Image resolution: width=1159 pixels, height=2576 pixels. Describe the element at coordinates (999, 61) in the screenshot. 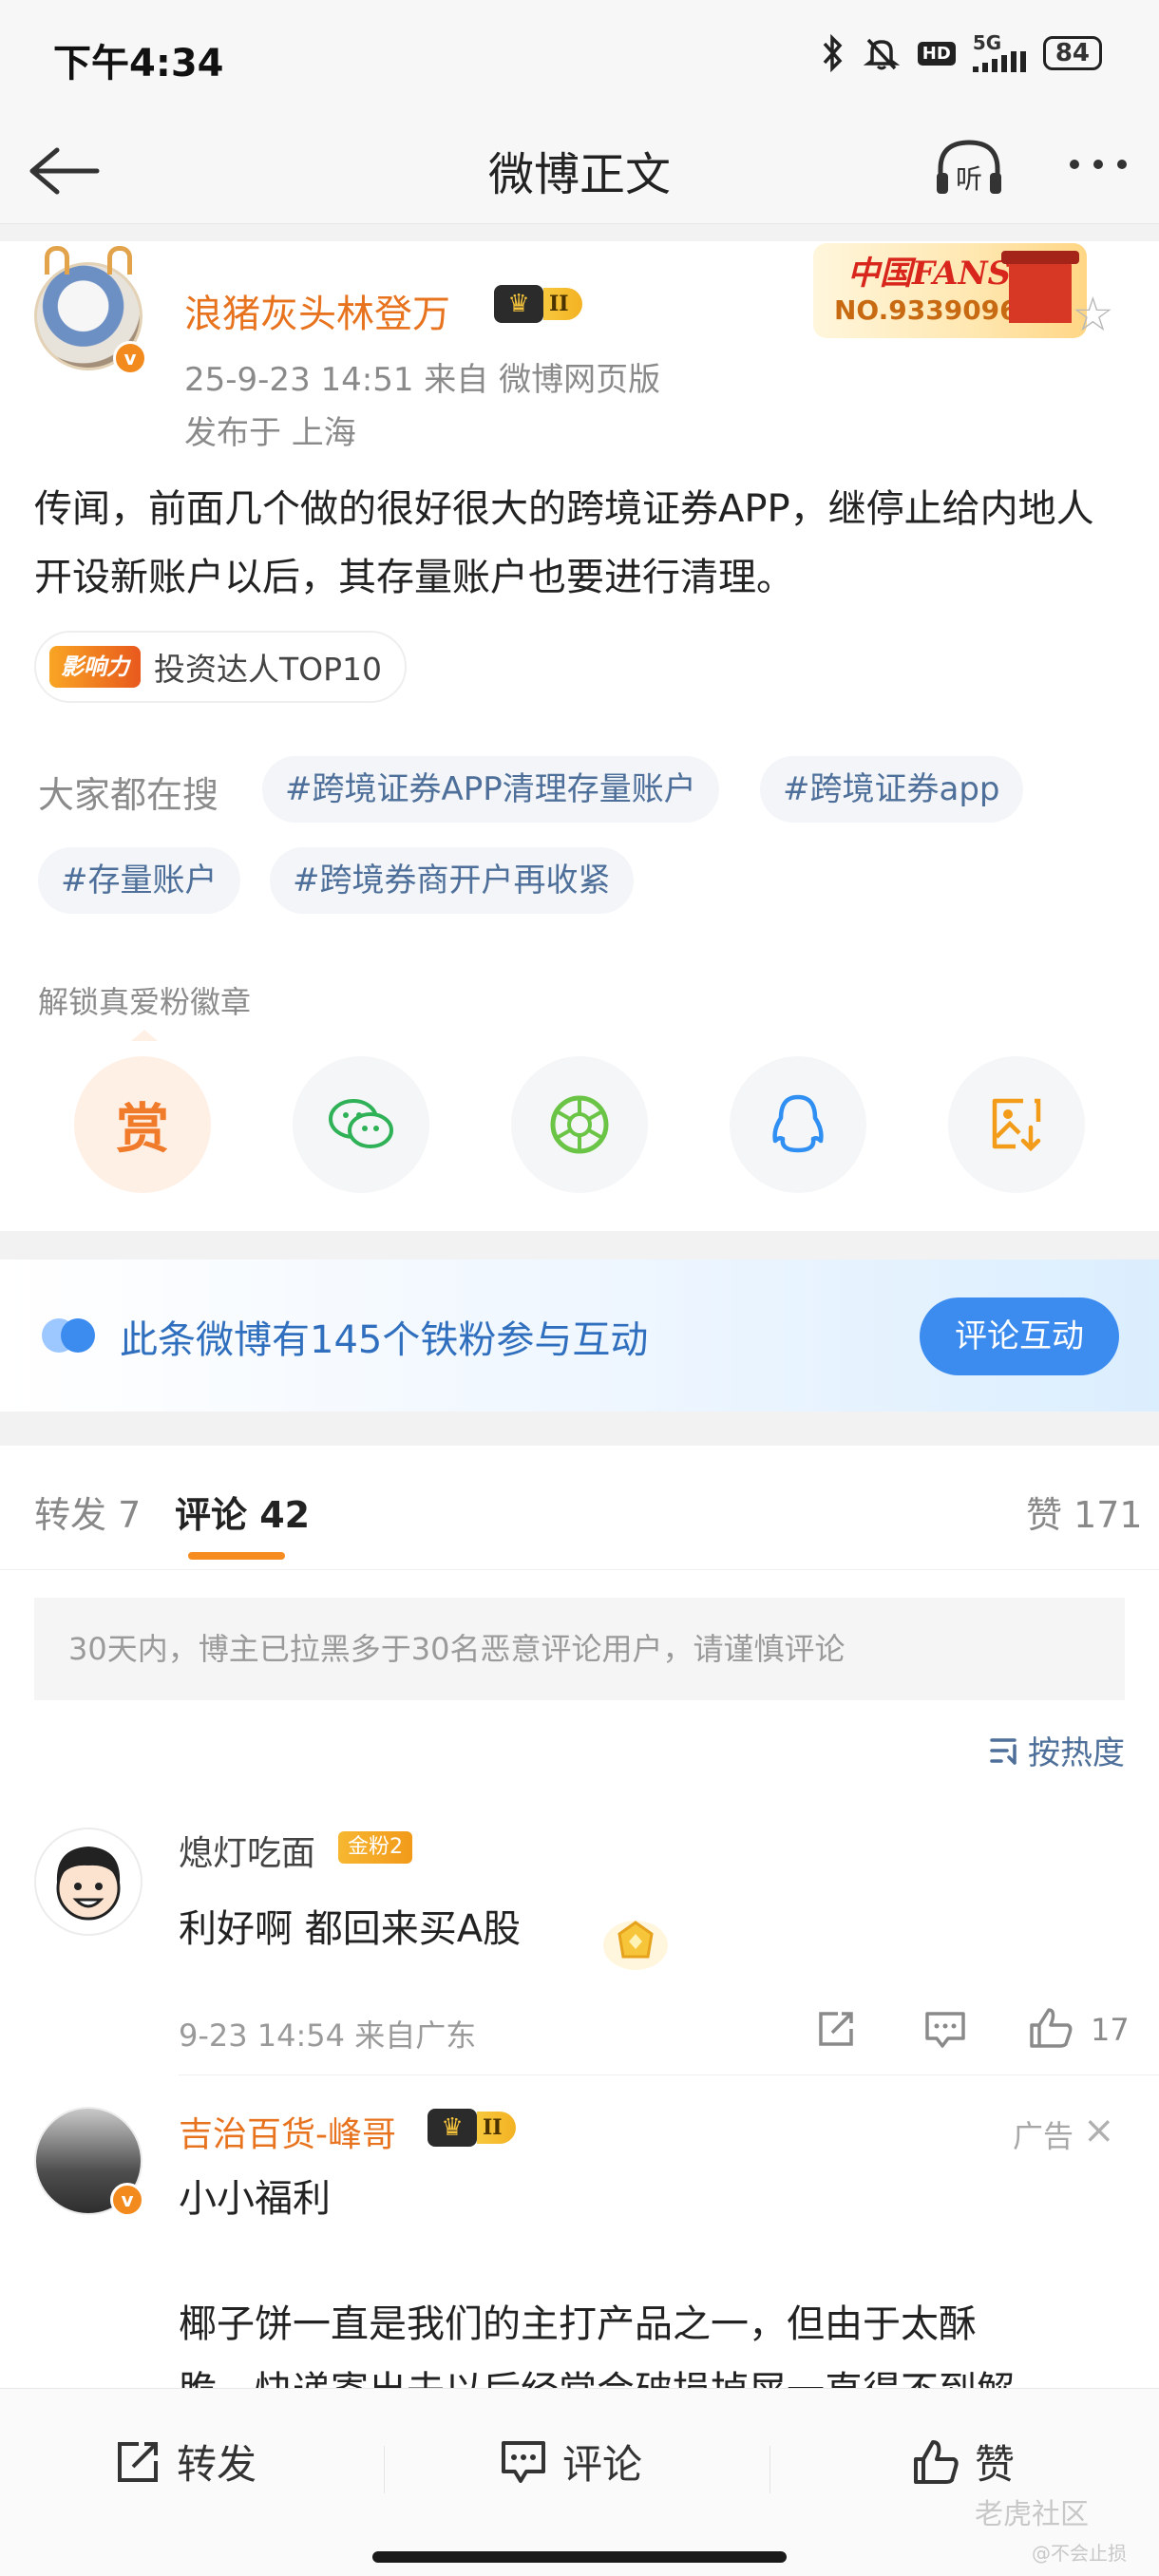

I see `signal-icon` at that location.